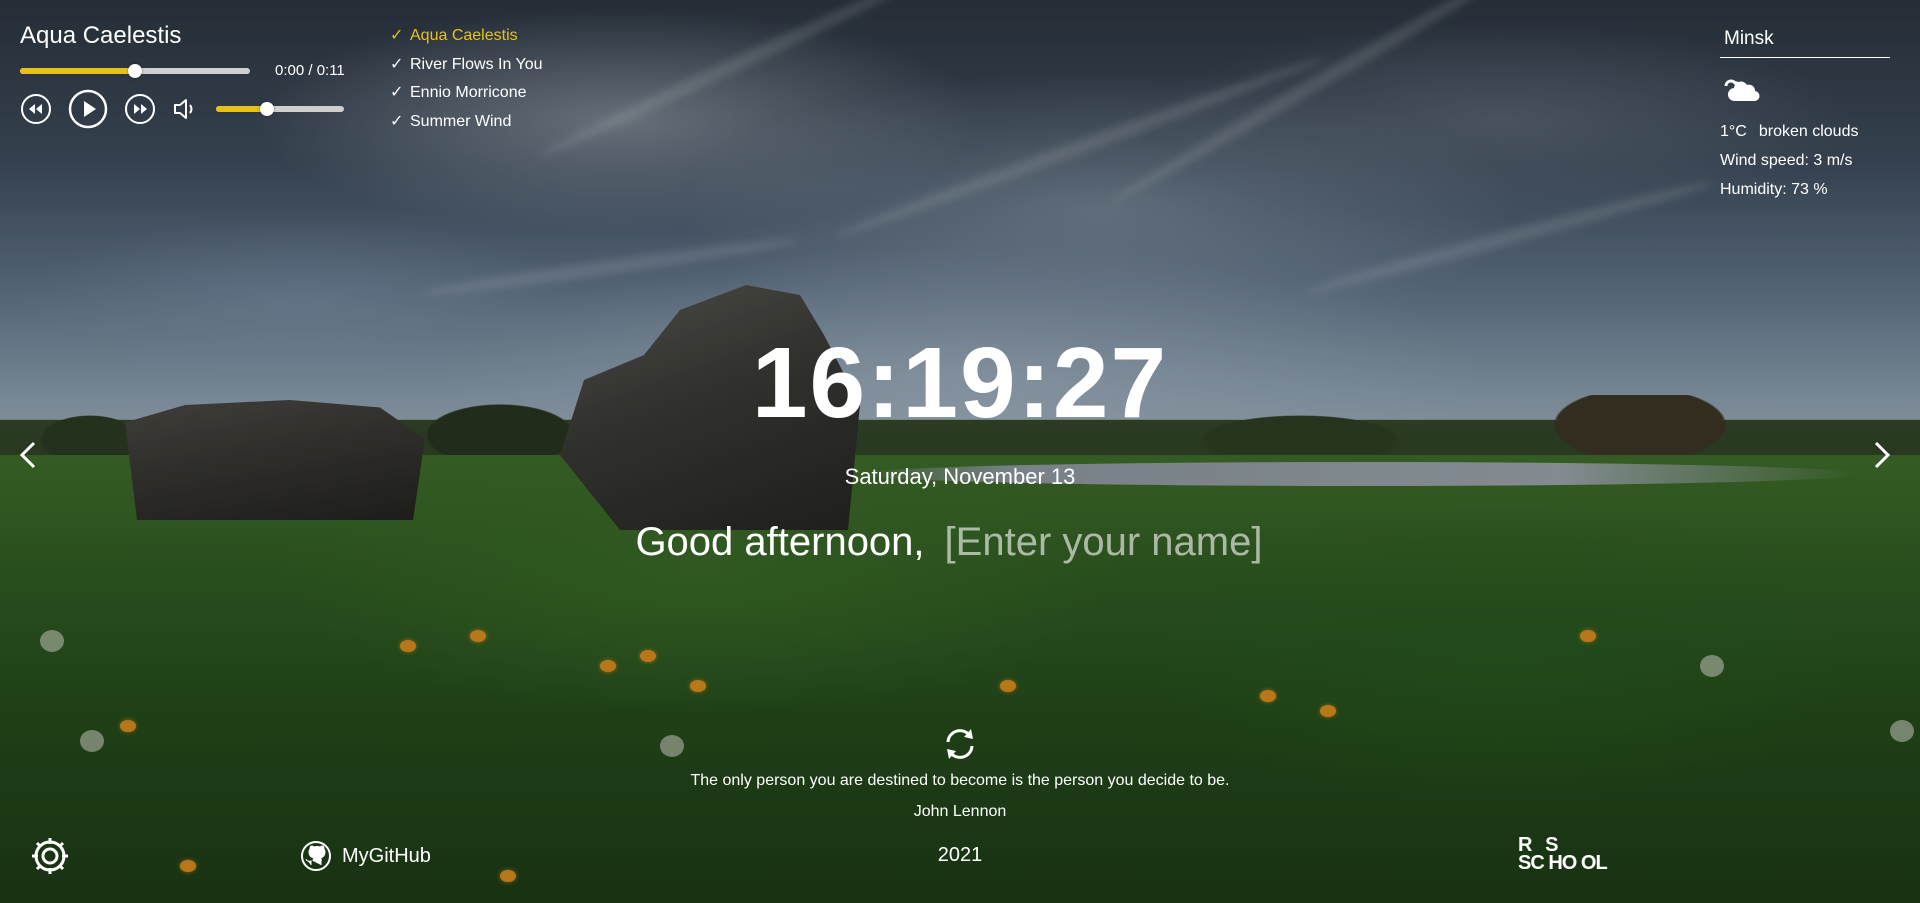 The width and height of the screenshot is (1920, 903). What do you see at coordinates (1742, 90) in the screenshot?
I see `broken-clouds-icon` at bounding box center [1742, 90].